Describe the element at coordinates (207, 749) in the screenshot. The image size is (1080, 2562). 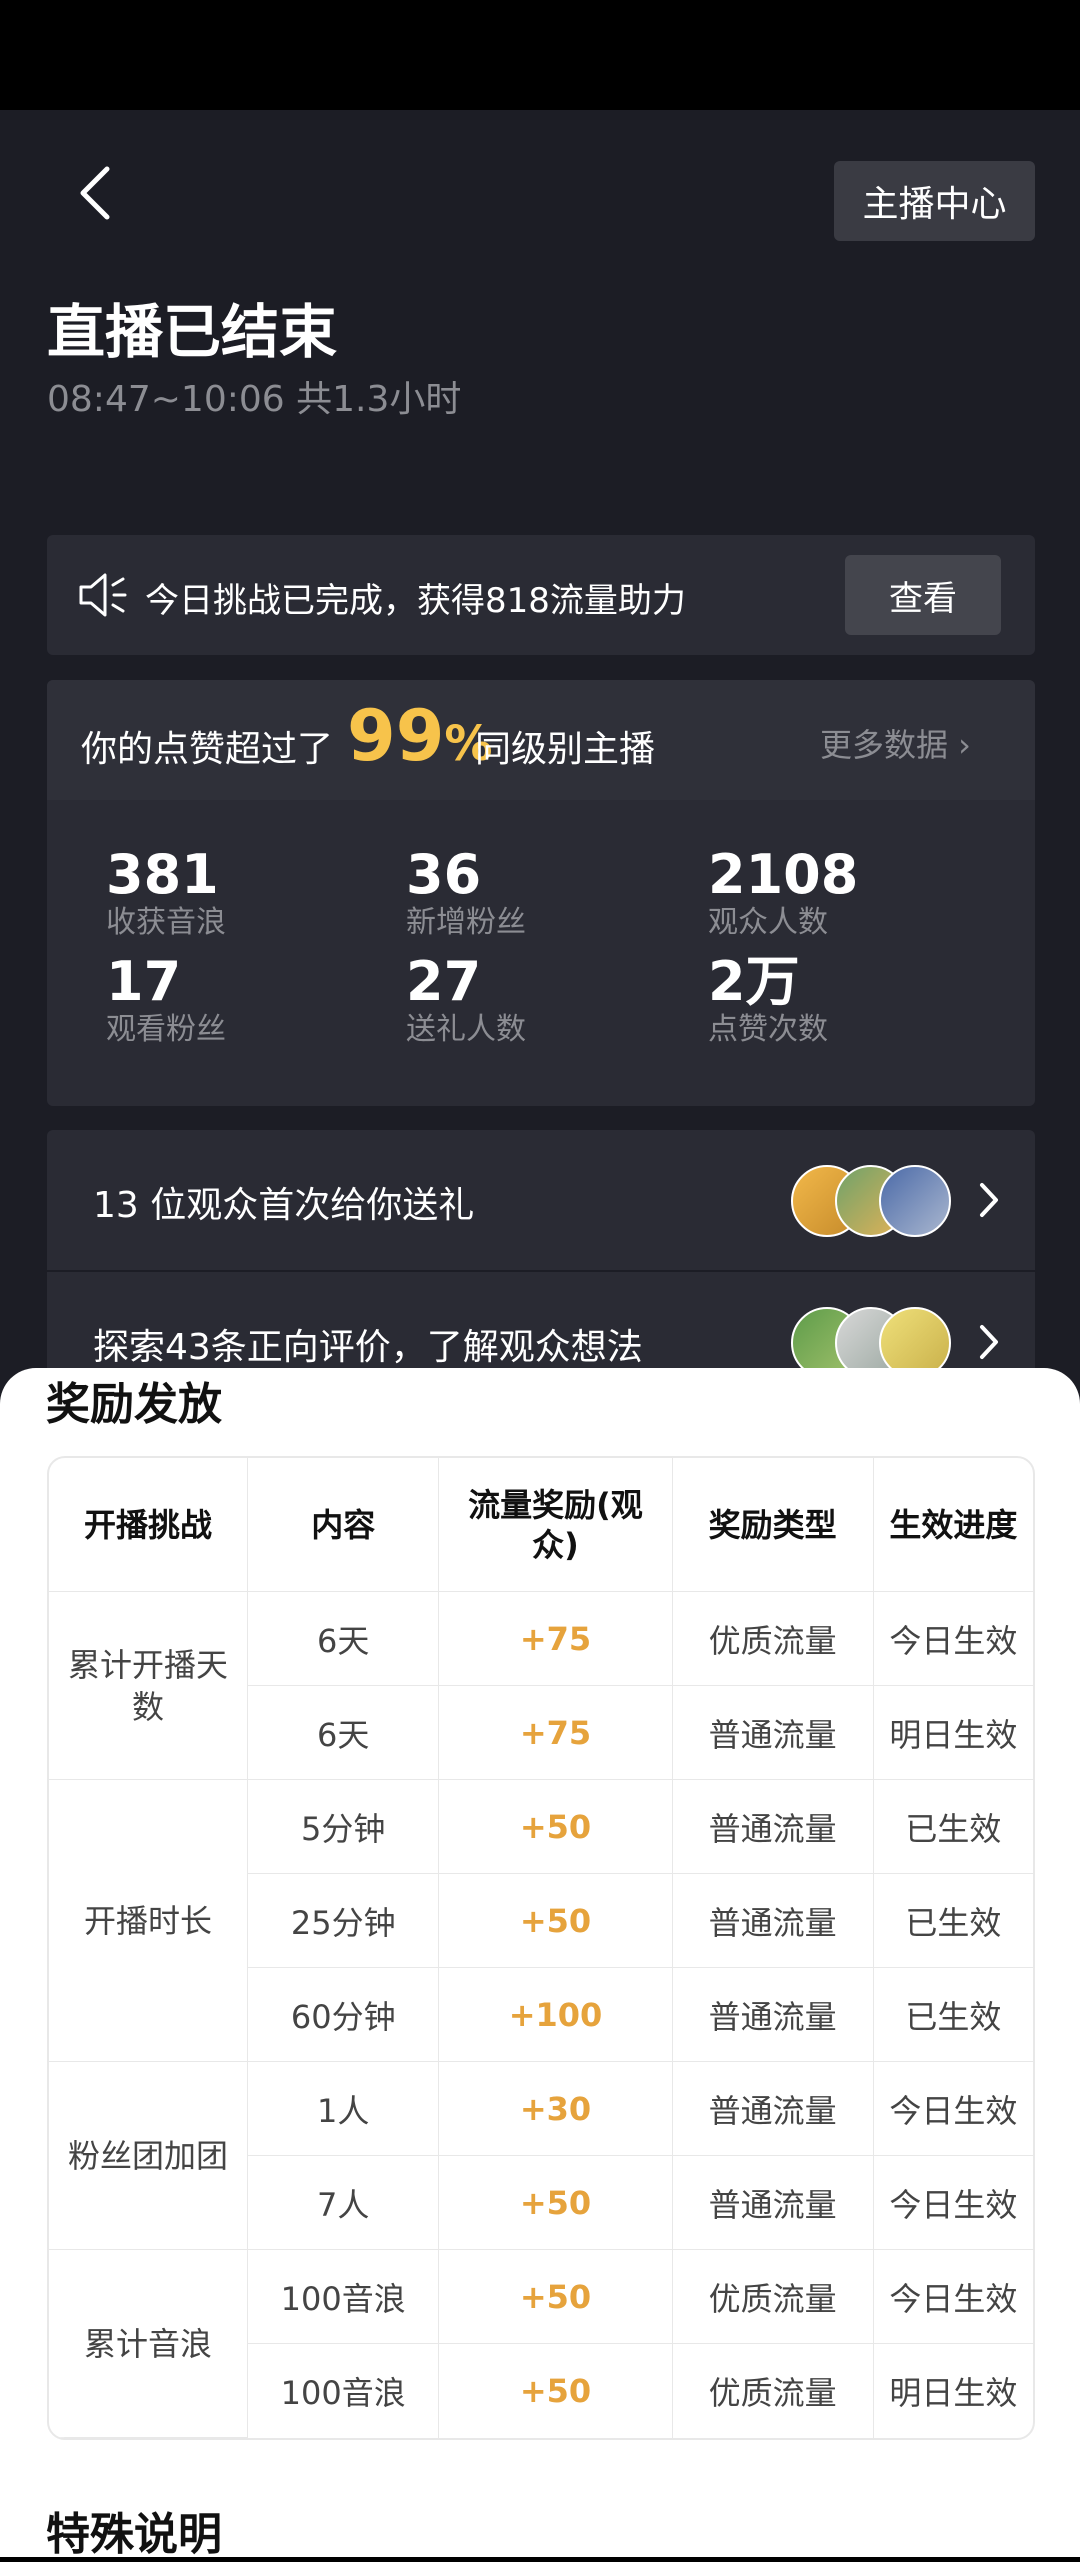
I see `ranking-prefix: 你的点赞超过了` at that location.